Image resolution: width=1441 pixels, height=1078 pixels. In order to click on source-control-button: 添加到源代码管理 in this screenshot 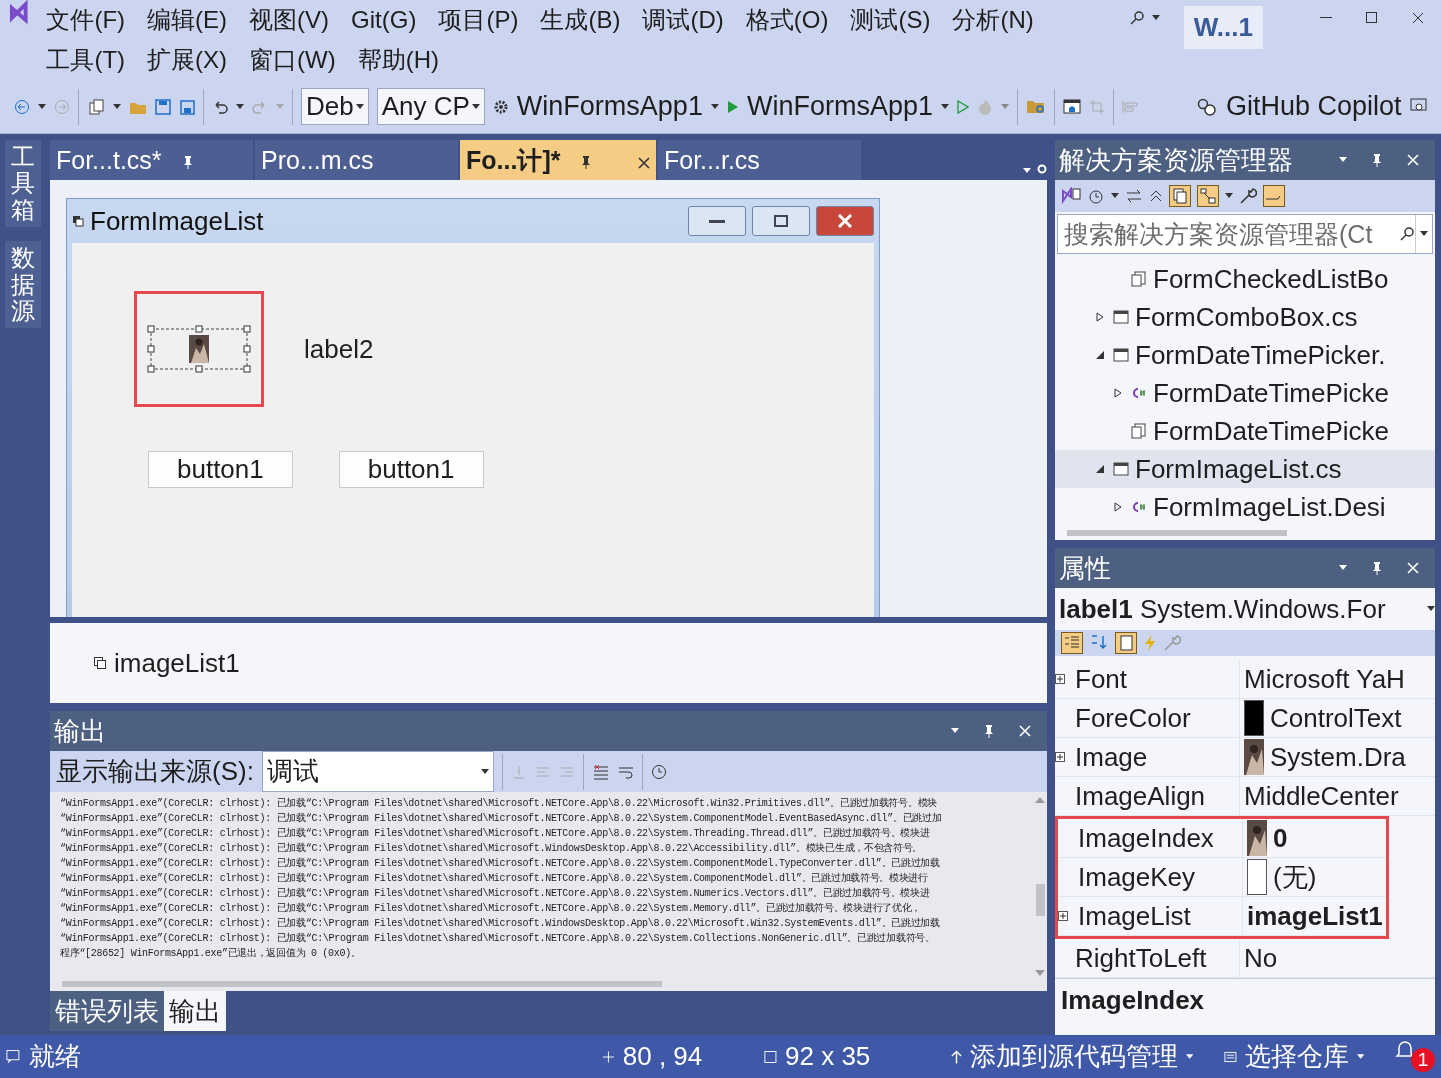, I will do `click(1073, 1056)`.